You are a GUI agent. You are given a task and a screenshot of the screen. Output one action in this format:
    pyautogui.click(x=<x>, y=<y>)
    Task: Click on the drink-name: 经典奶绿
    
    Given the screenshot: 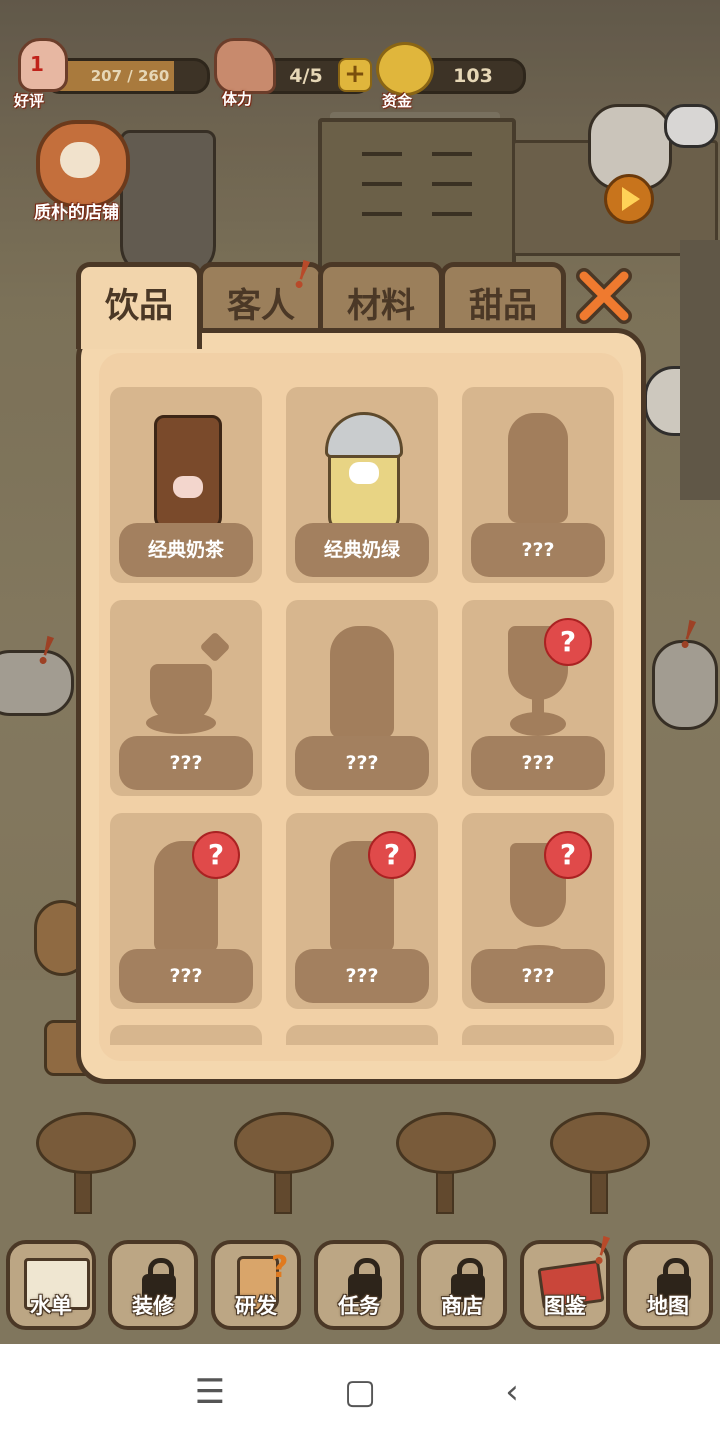 What is the action you would take?
    pyautogui.click(x=362, y=550)
    